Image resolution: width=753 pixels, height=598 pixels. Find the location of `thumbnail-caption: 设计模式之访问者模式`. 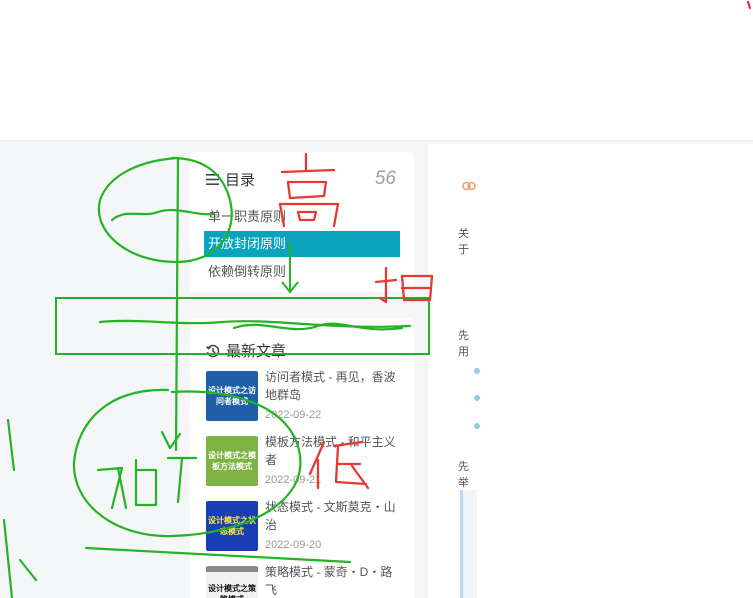

thumbnail-caption: 设计模式之访问者模式 is located at coordinates (232, 396).